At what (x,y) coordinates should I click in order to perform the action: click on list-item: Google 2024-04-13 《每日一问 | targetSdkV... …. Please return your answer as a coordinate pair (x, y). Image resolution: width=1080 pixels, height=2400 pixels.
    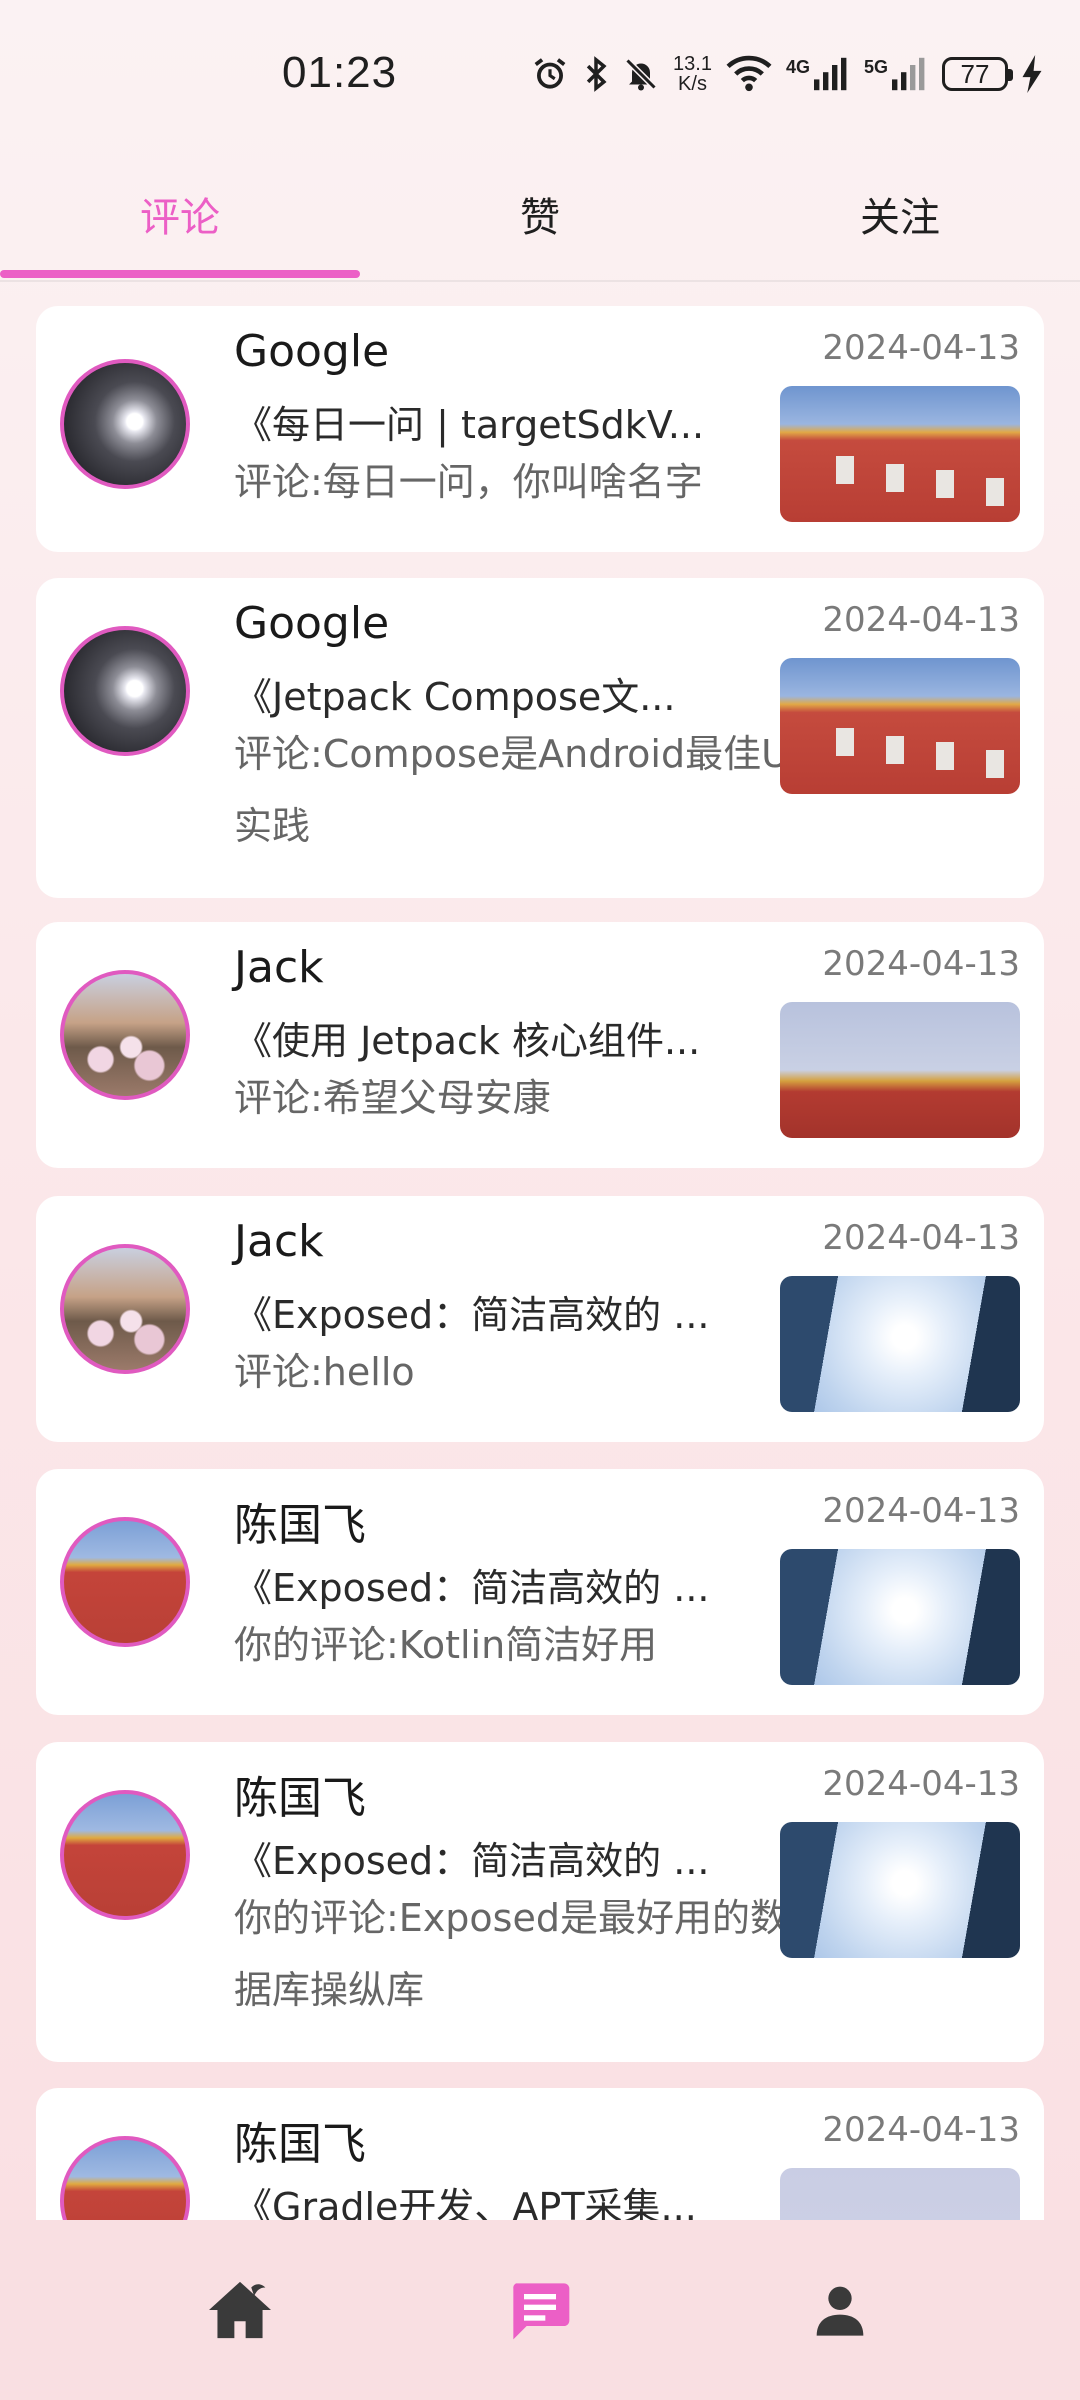
    Looking at the image, I should click on (540, 429).